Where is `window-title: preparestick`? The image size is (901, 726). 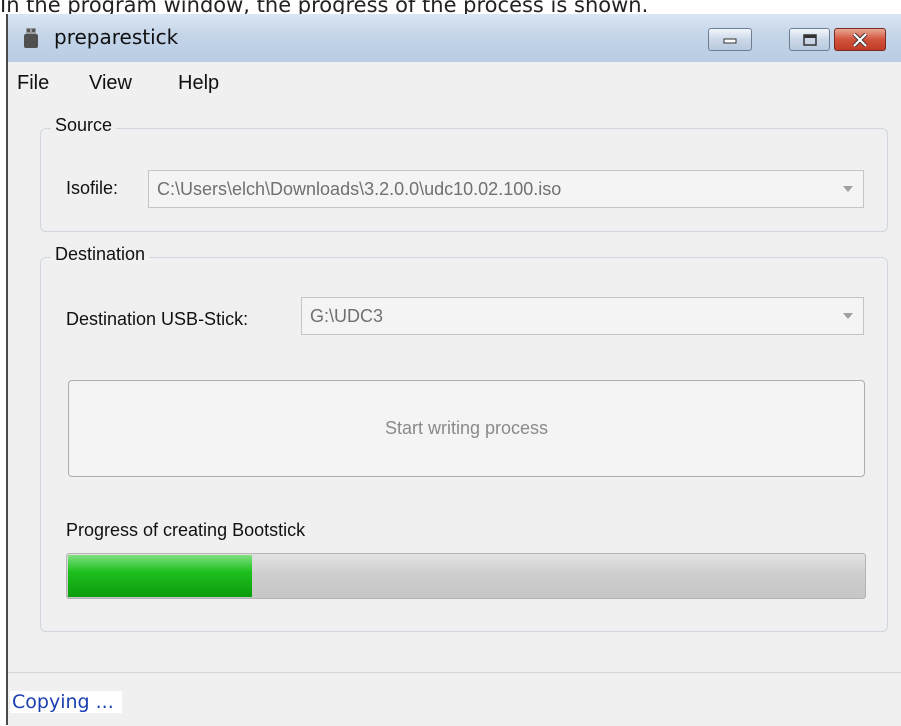
window-title: preparestick is located at coordinates (116, 37).